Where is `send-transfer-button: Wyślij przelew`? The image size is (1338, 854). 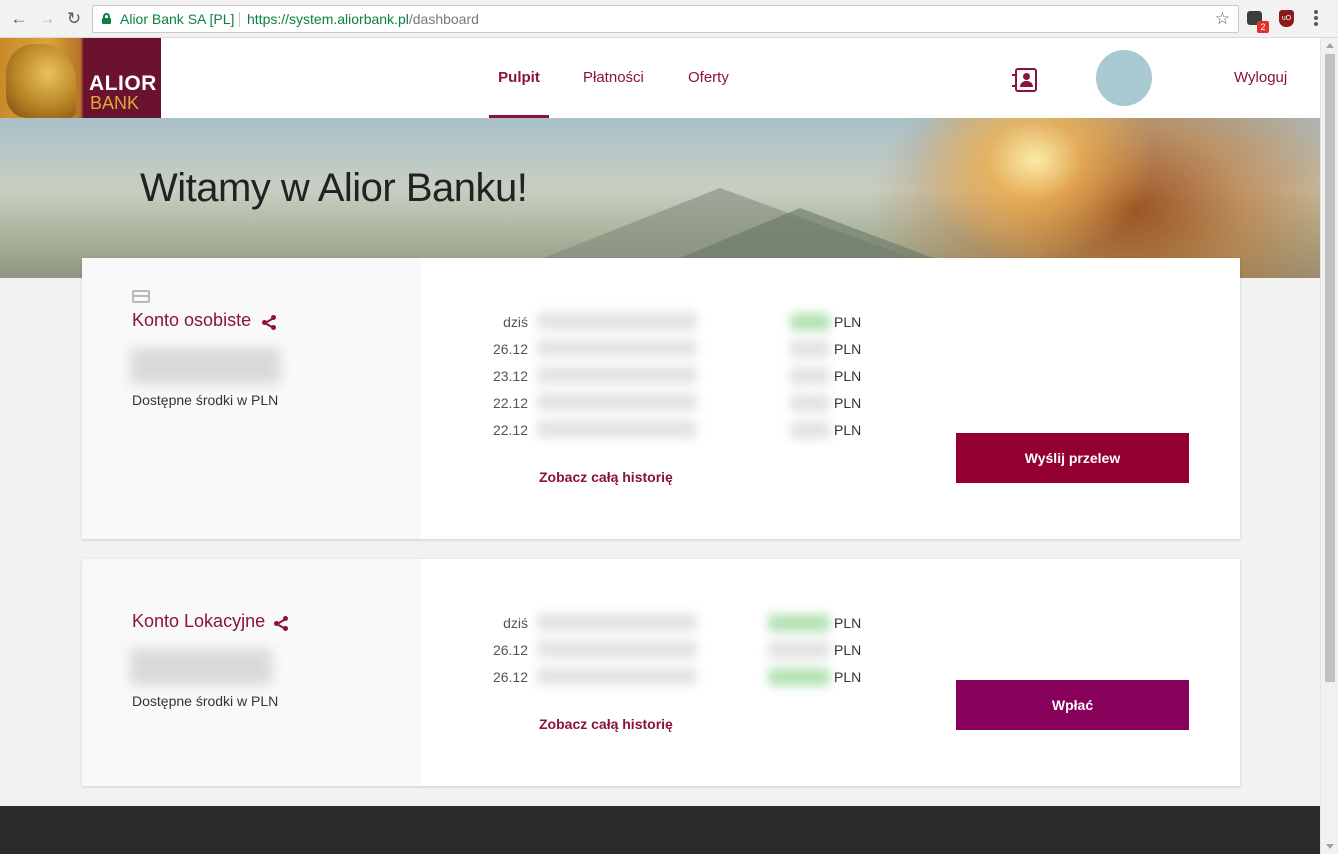
send-transfer-button: Wyślij przelew is located at coordinates (1072, 458).